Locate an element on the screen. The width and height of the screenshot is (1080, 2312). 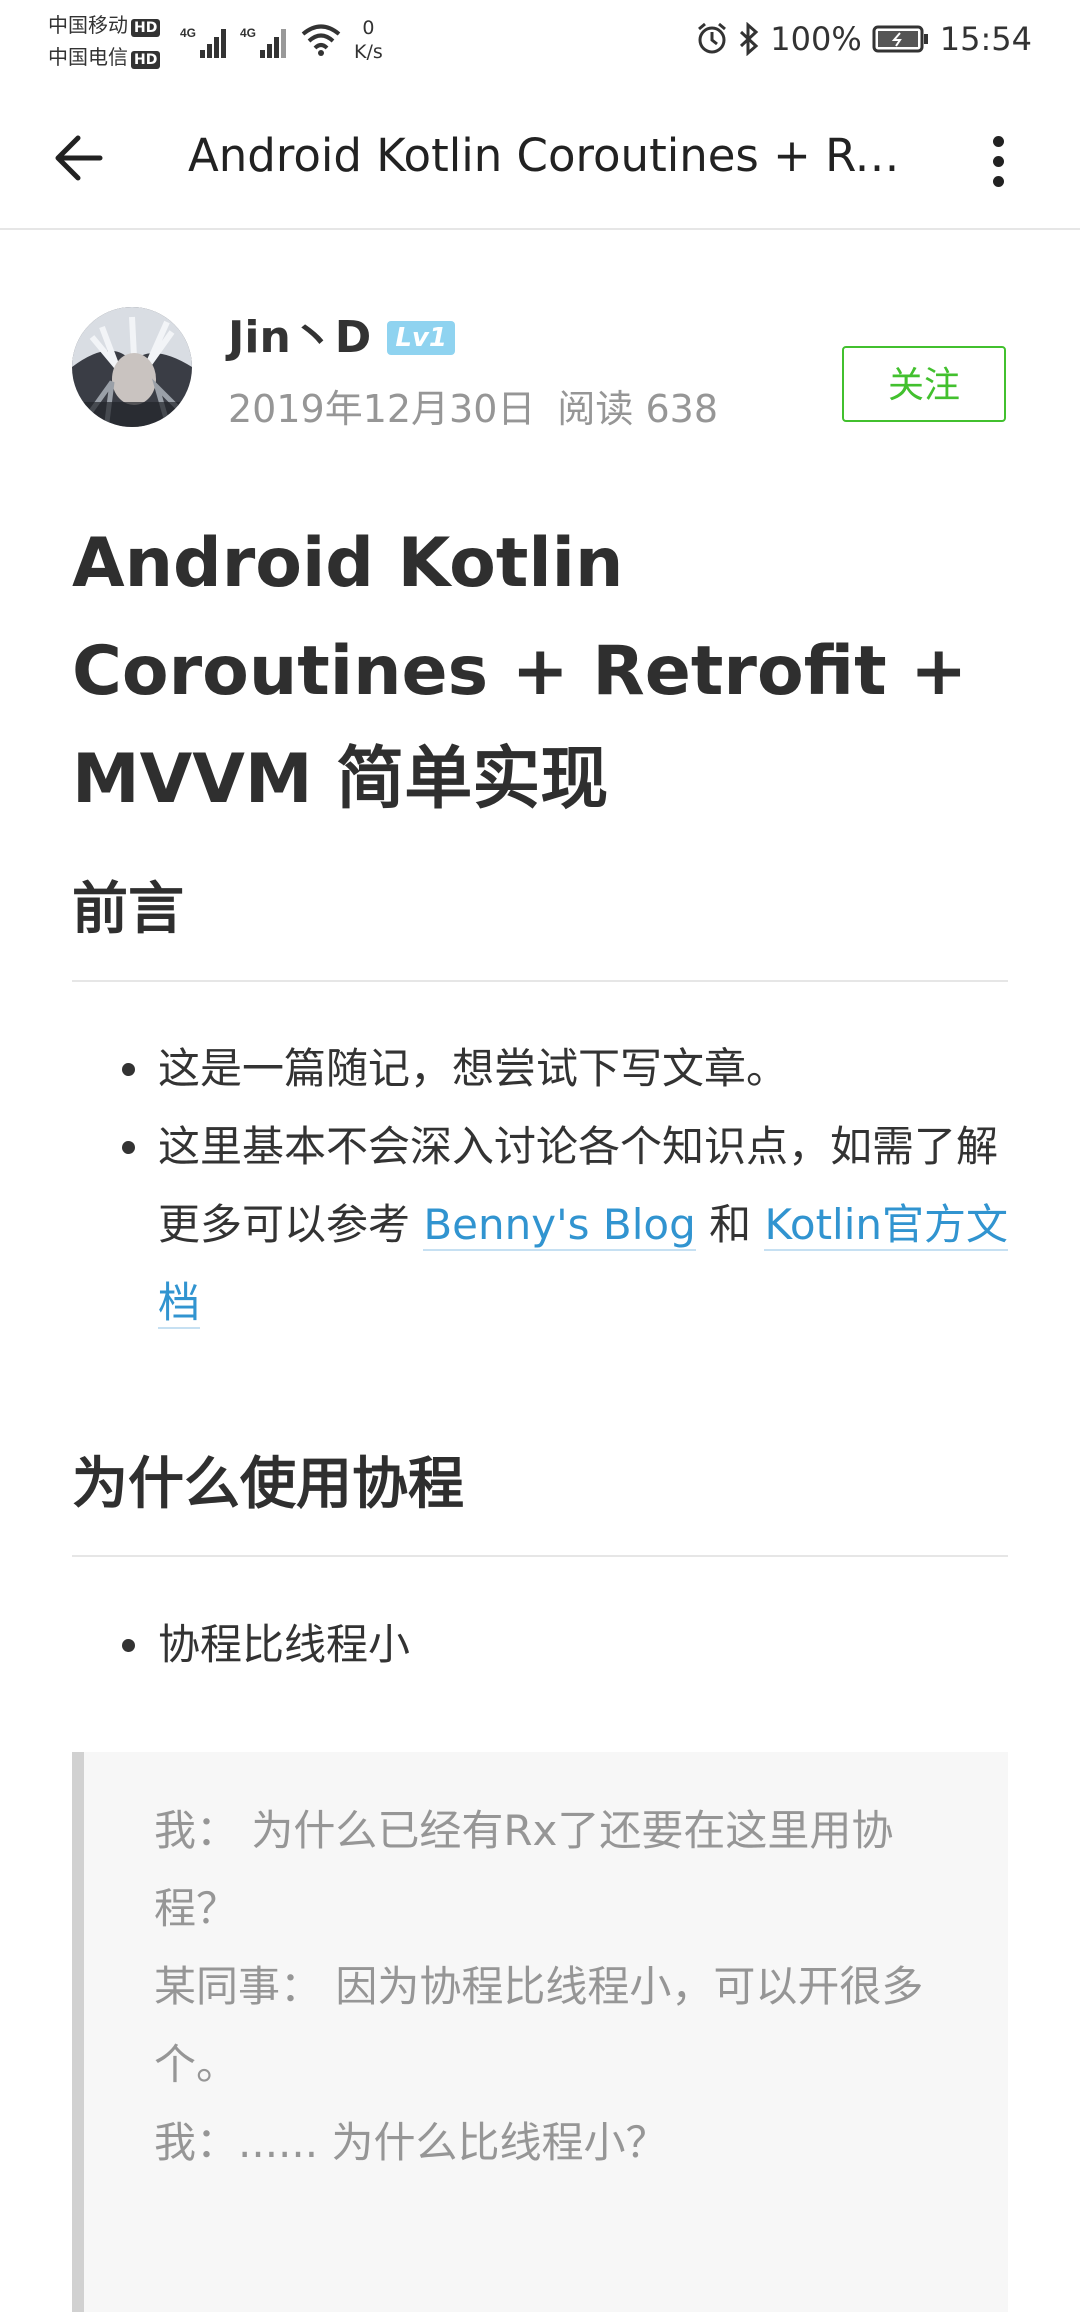
more-options-icon is located at coordinates (998, 160).